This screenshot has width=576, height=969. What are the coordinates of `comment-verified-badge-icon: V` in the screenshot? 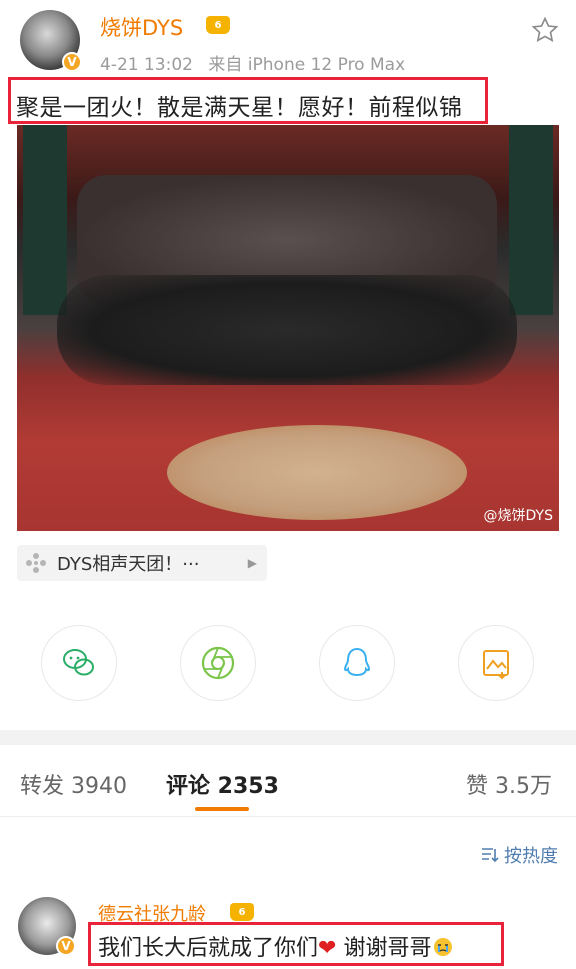 It's located at (66, 946).